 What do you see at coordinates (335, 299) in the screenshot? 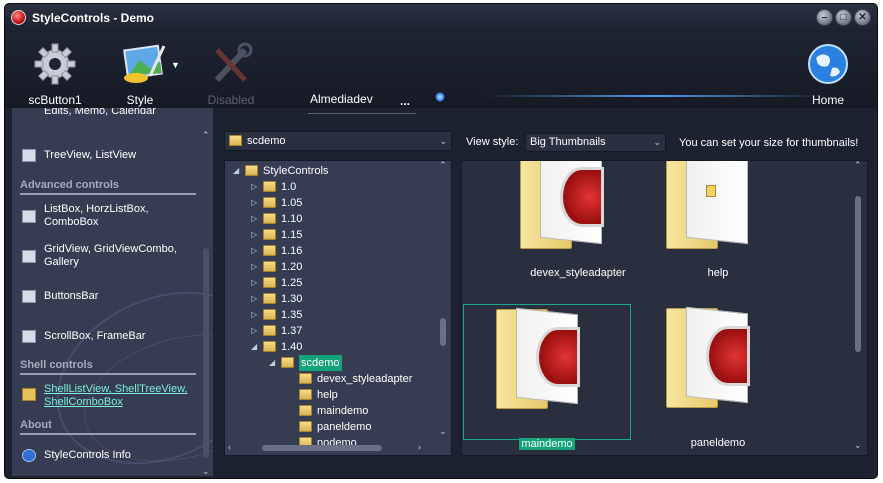
I see `tree-node: ▷ 1.30` at bounding box center [335, 299].